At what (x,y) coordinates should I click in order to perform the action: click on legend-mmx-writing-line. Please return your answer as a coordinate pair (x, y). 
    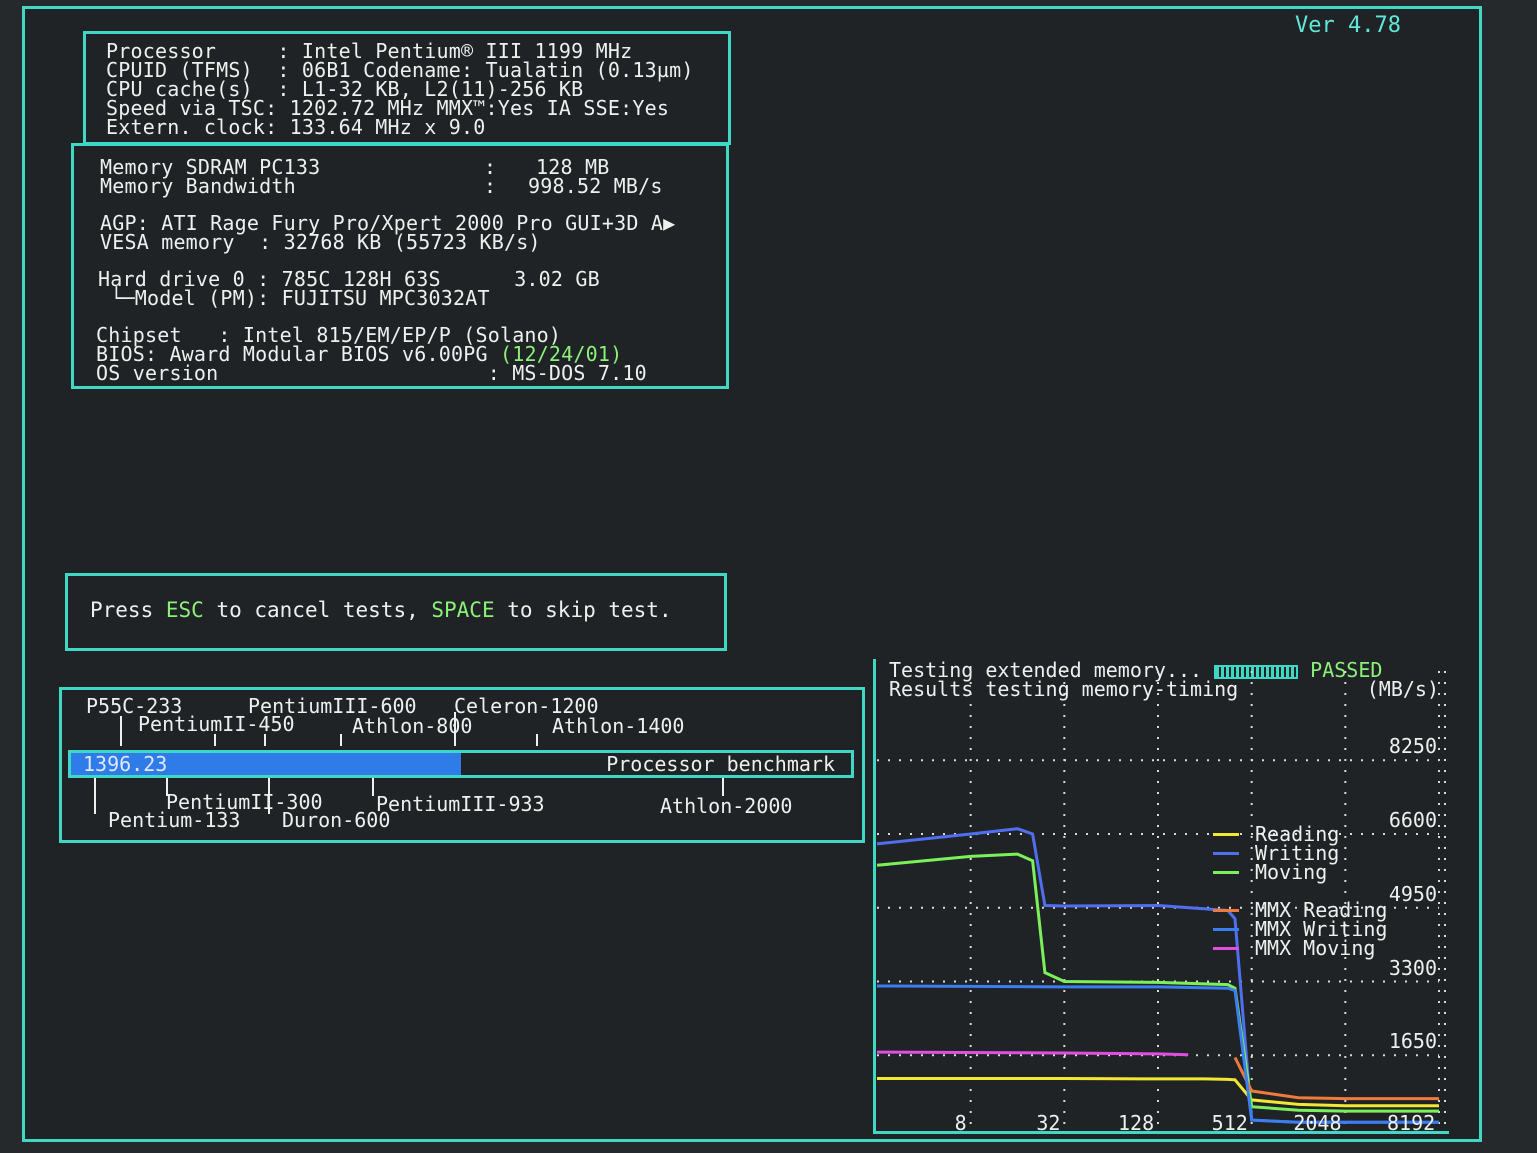
    Looking at the image, I should click on (1226, 929).